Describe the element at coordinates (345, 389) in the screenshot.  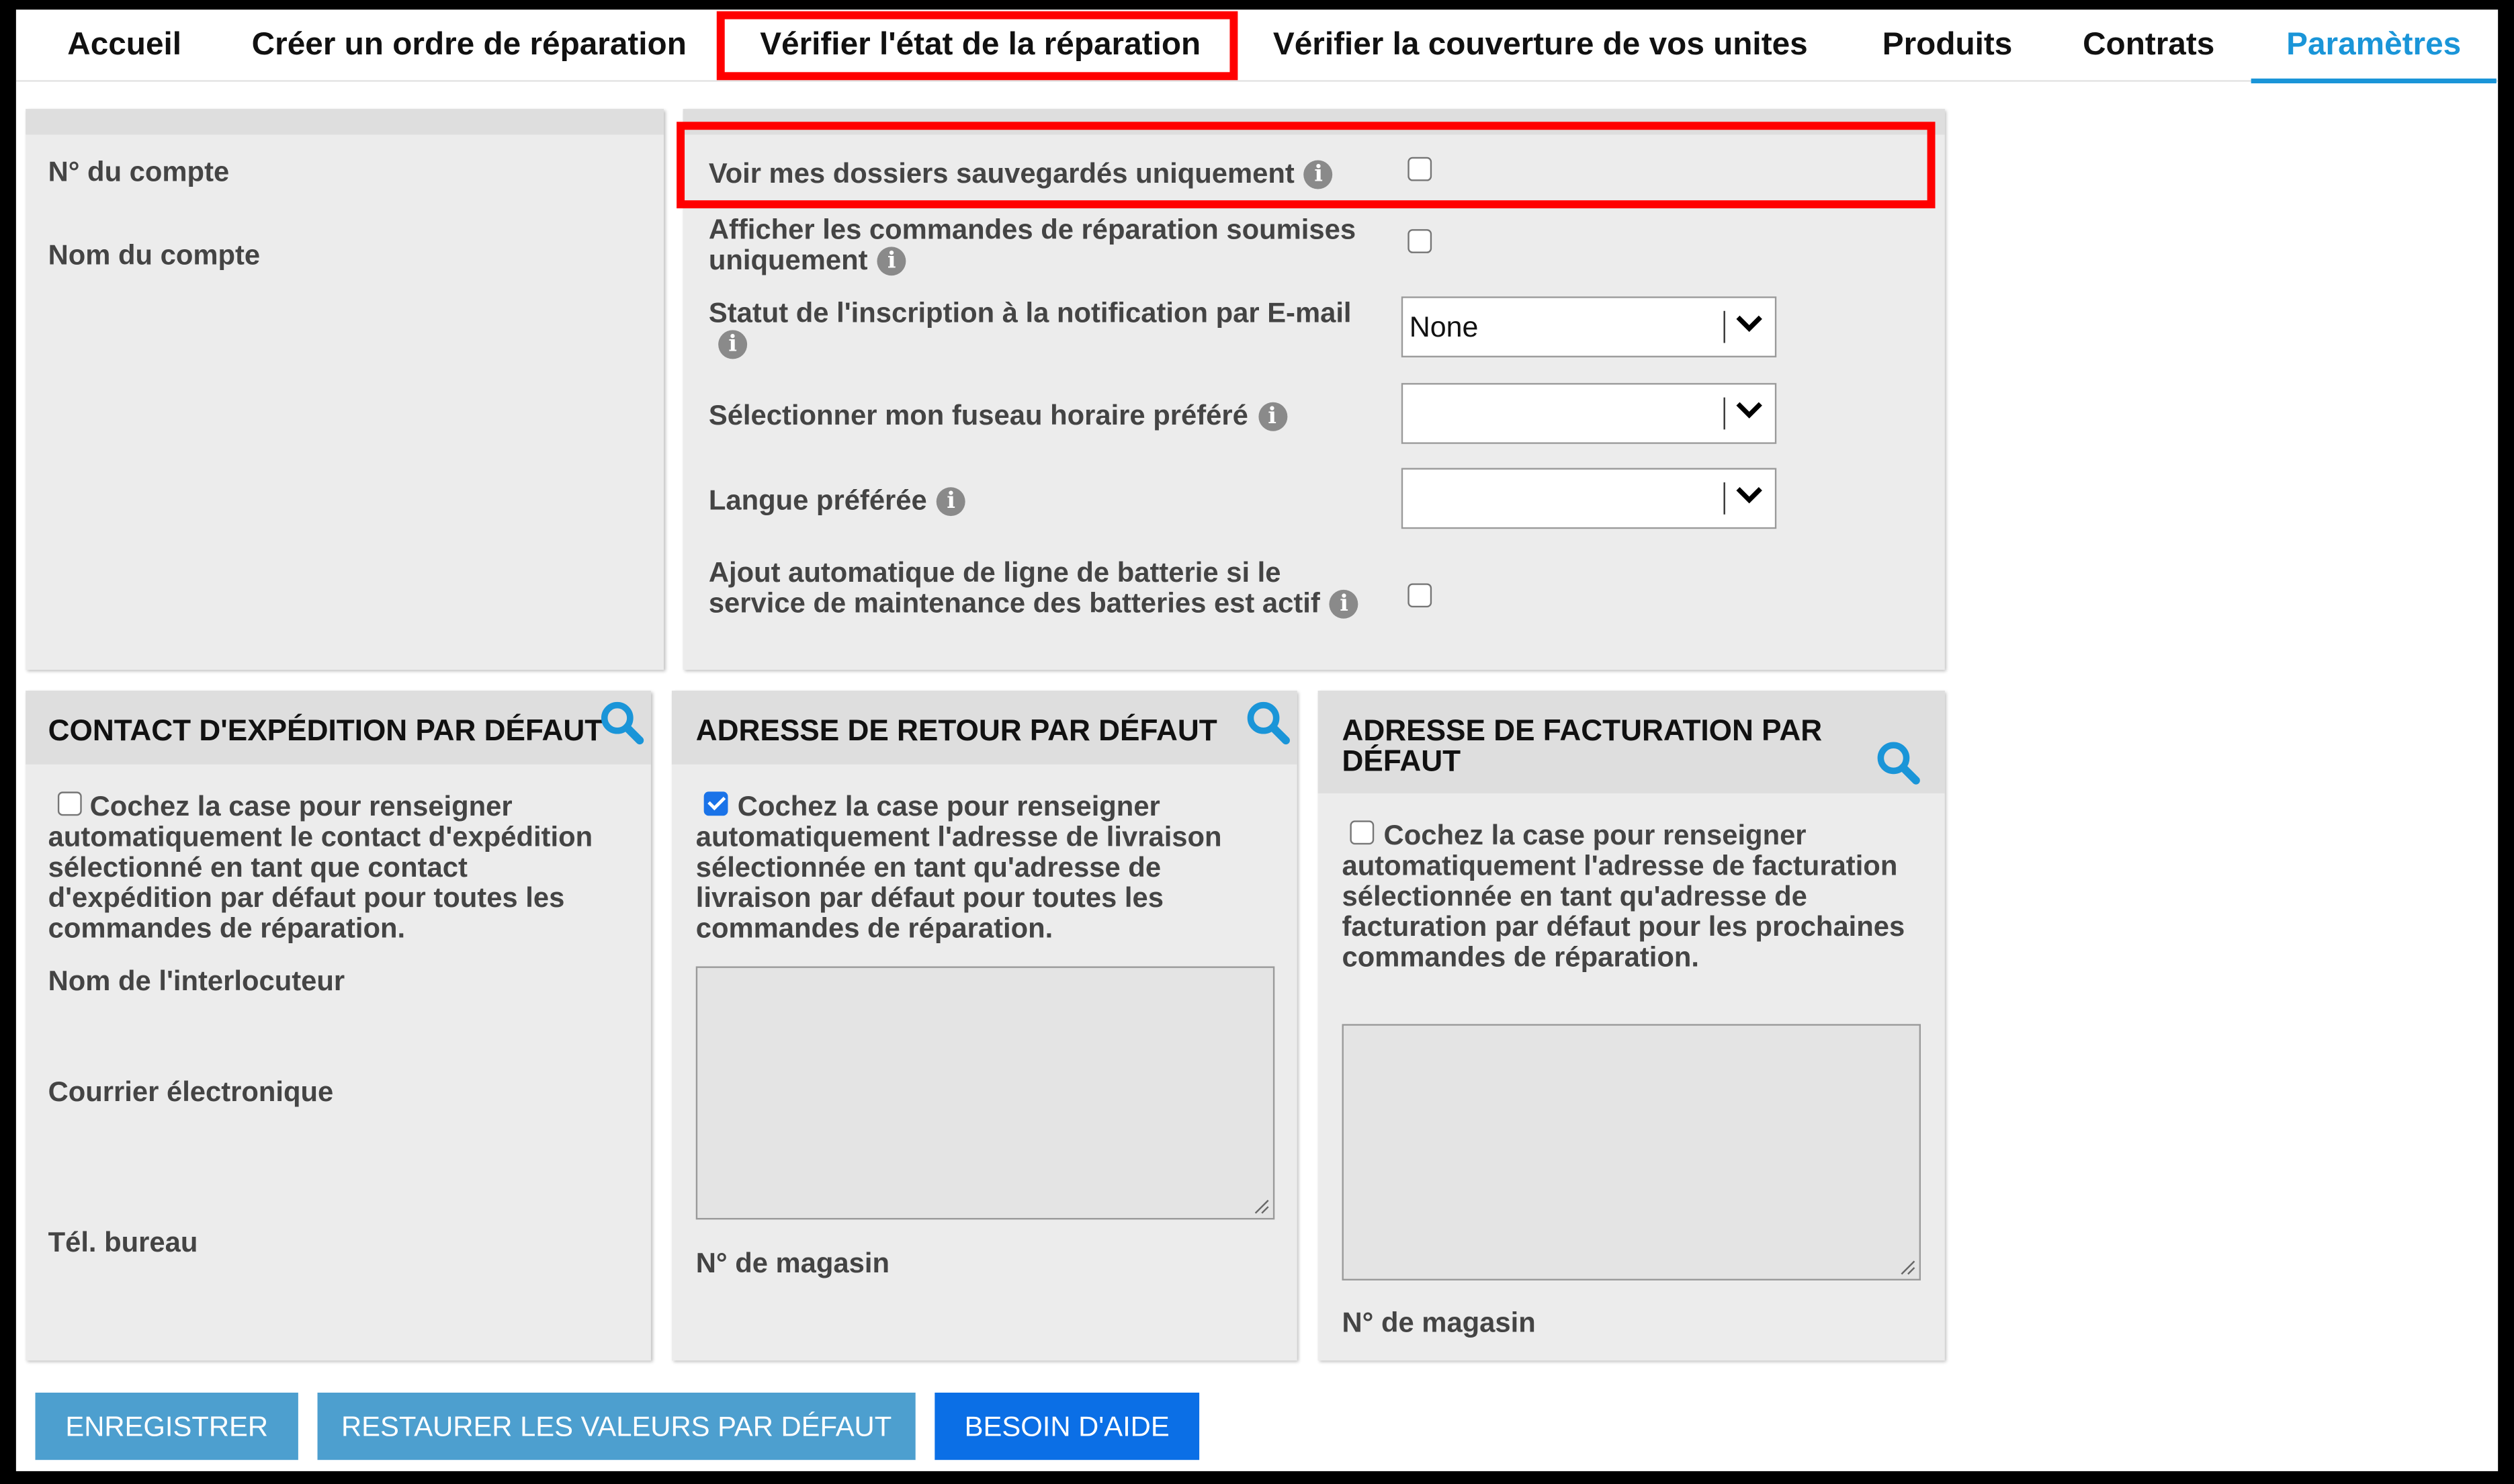
I see `account-panel: N° du compte Nom du compte` at that location.